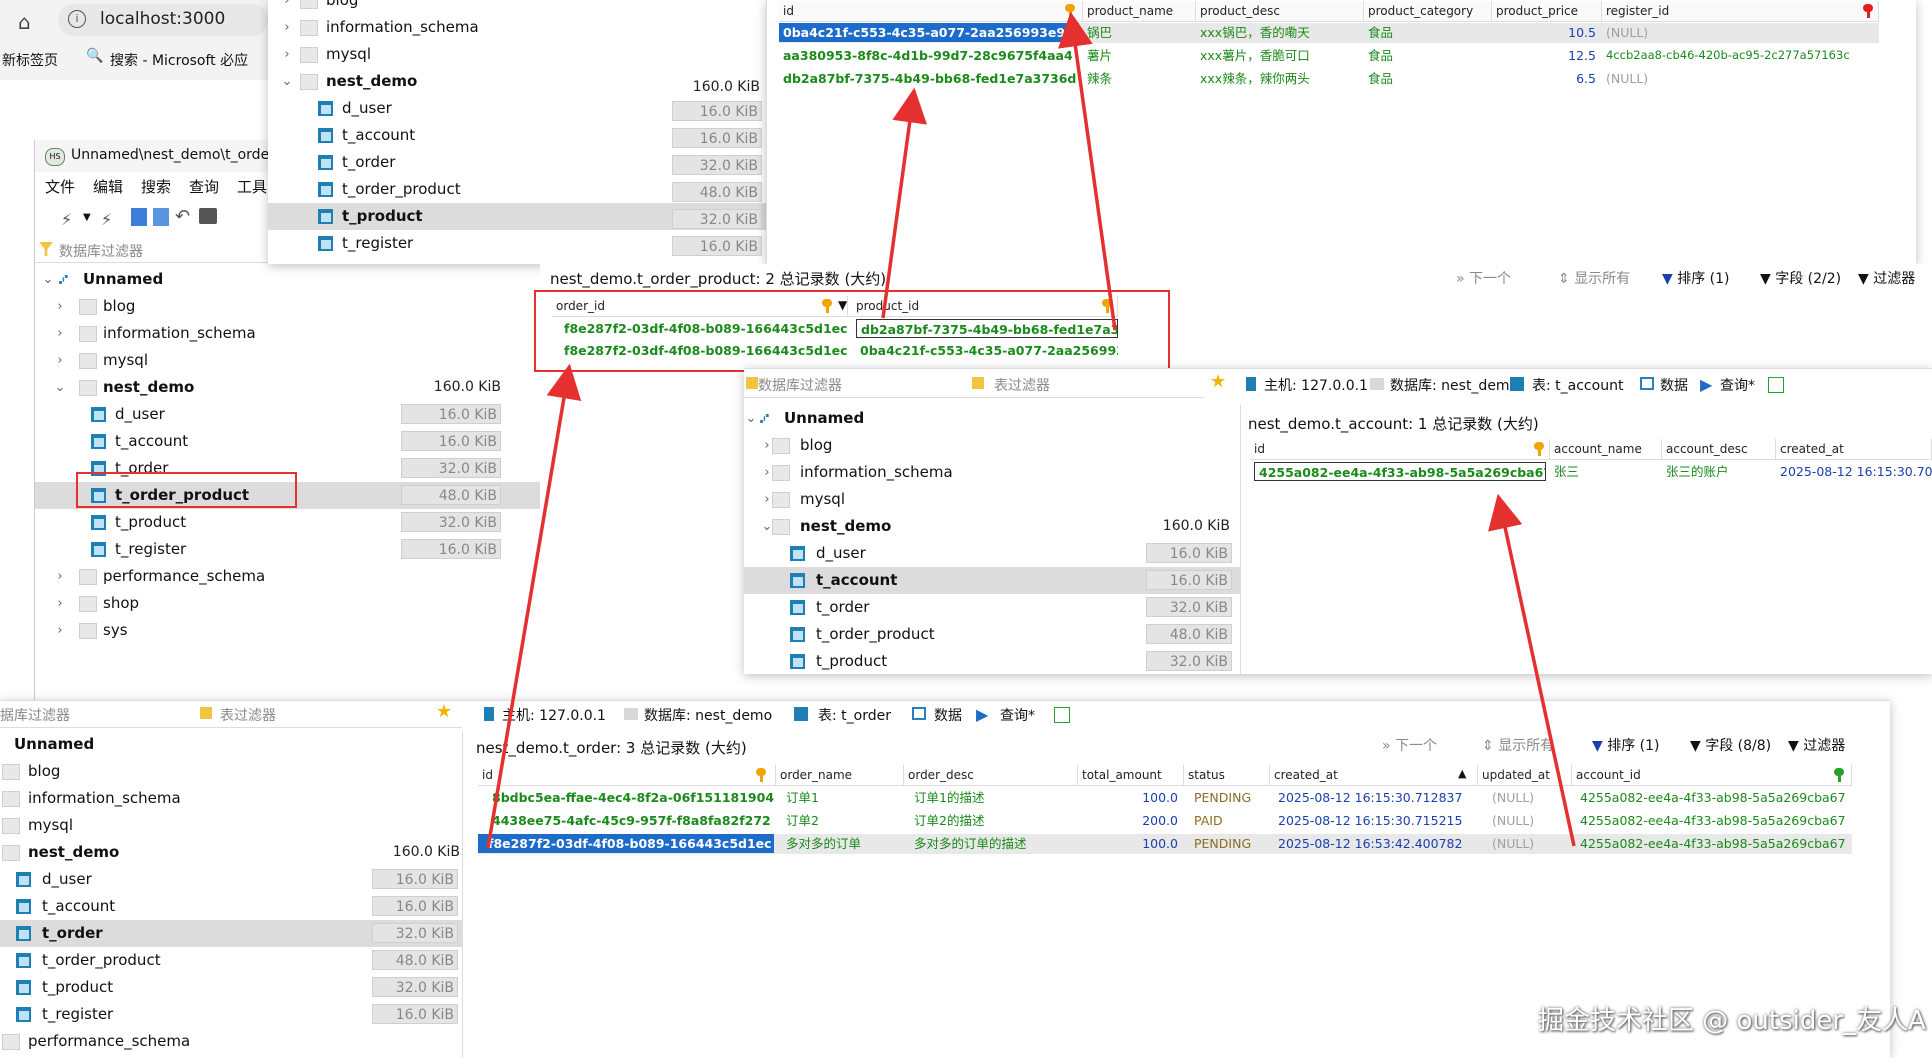 The width and height of the screenshot is (1932, 1058). Describe the element at coordinates (1532, 670) in the screenshot. I see `arrow-order-to-account` at that location.